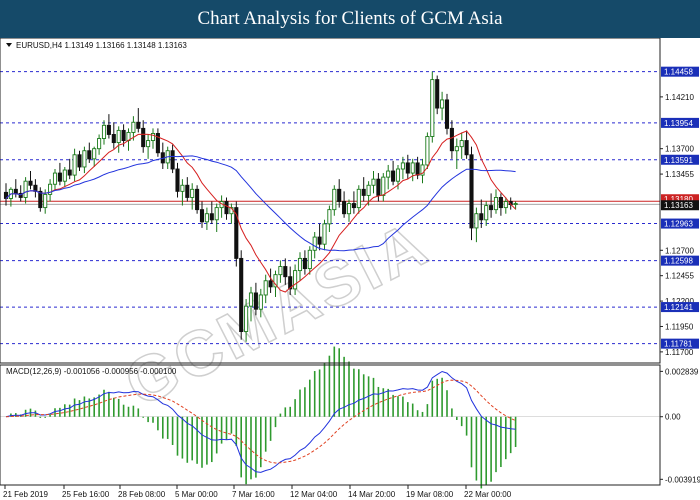 Image resolution: width=700 pixels, height=500 pixels. Describe the element at coordinates (682, 371) in the screenshot. I see `macd-tick-label: 0.002839` at that location.